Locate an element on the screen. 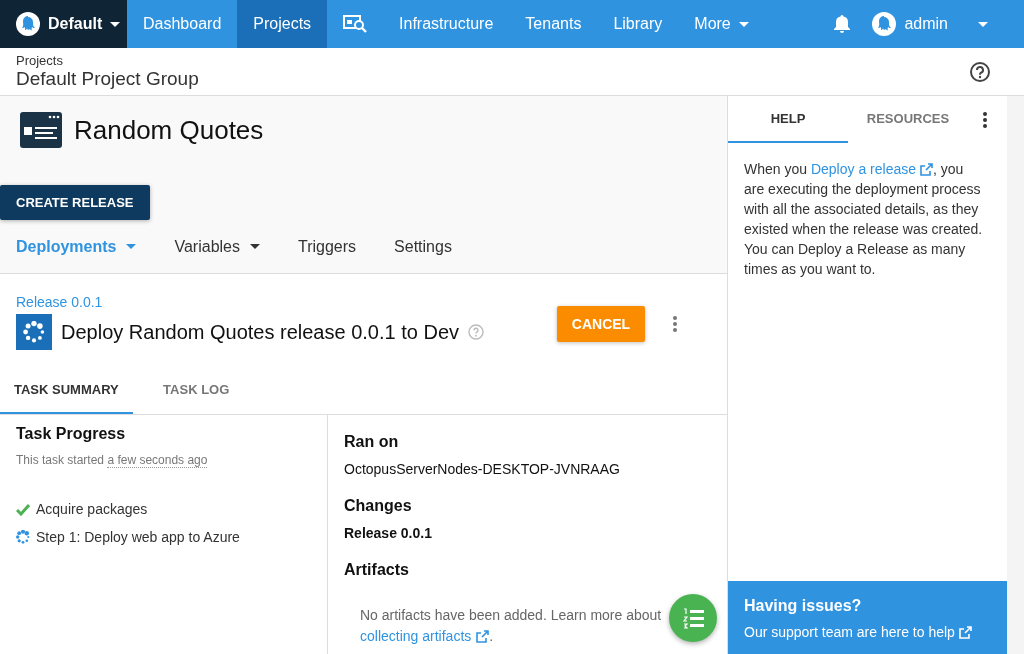  relative-time: a few seconds ago is located at coordinates (157, 460).